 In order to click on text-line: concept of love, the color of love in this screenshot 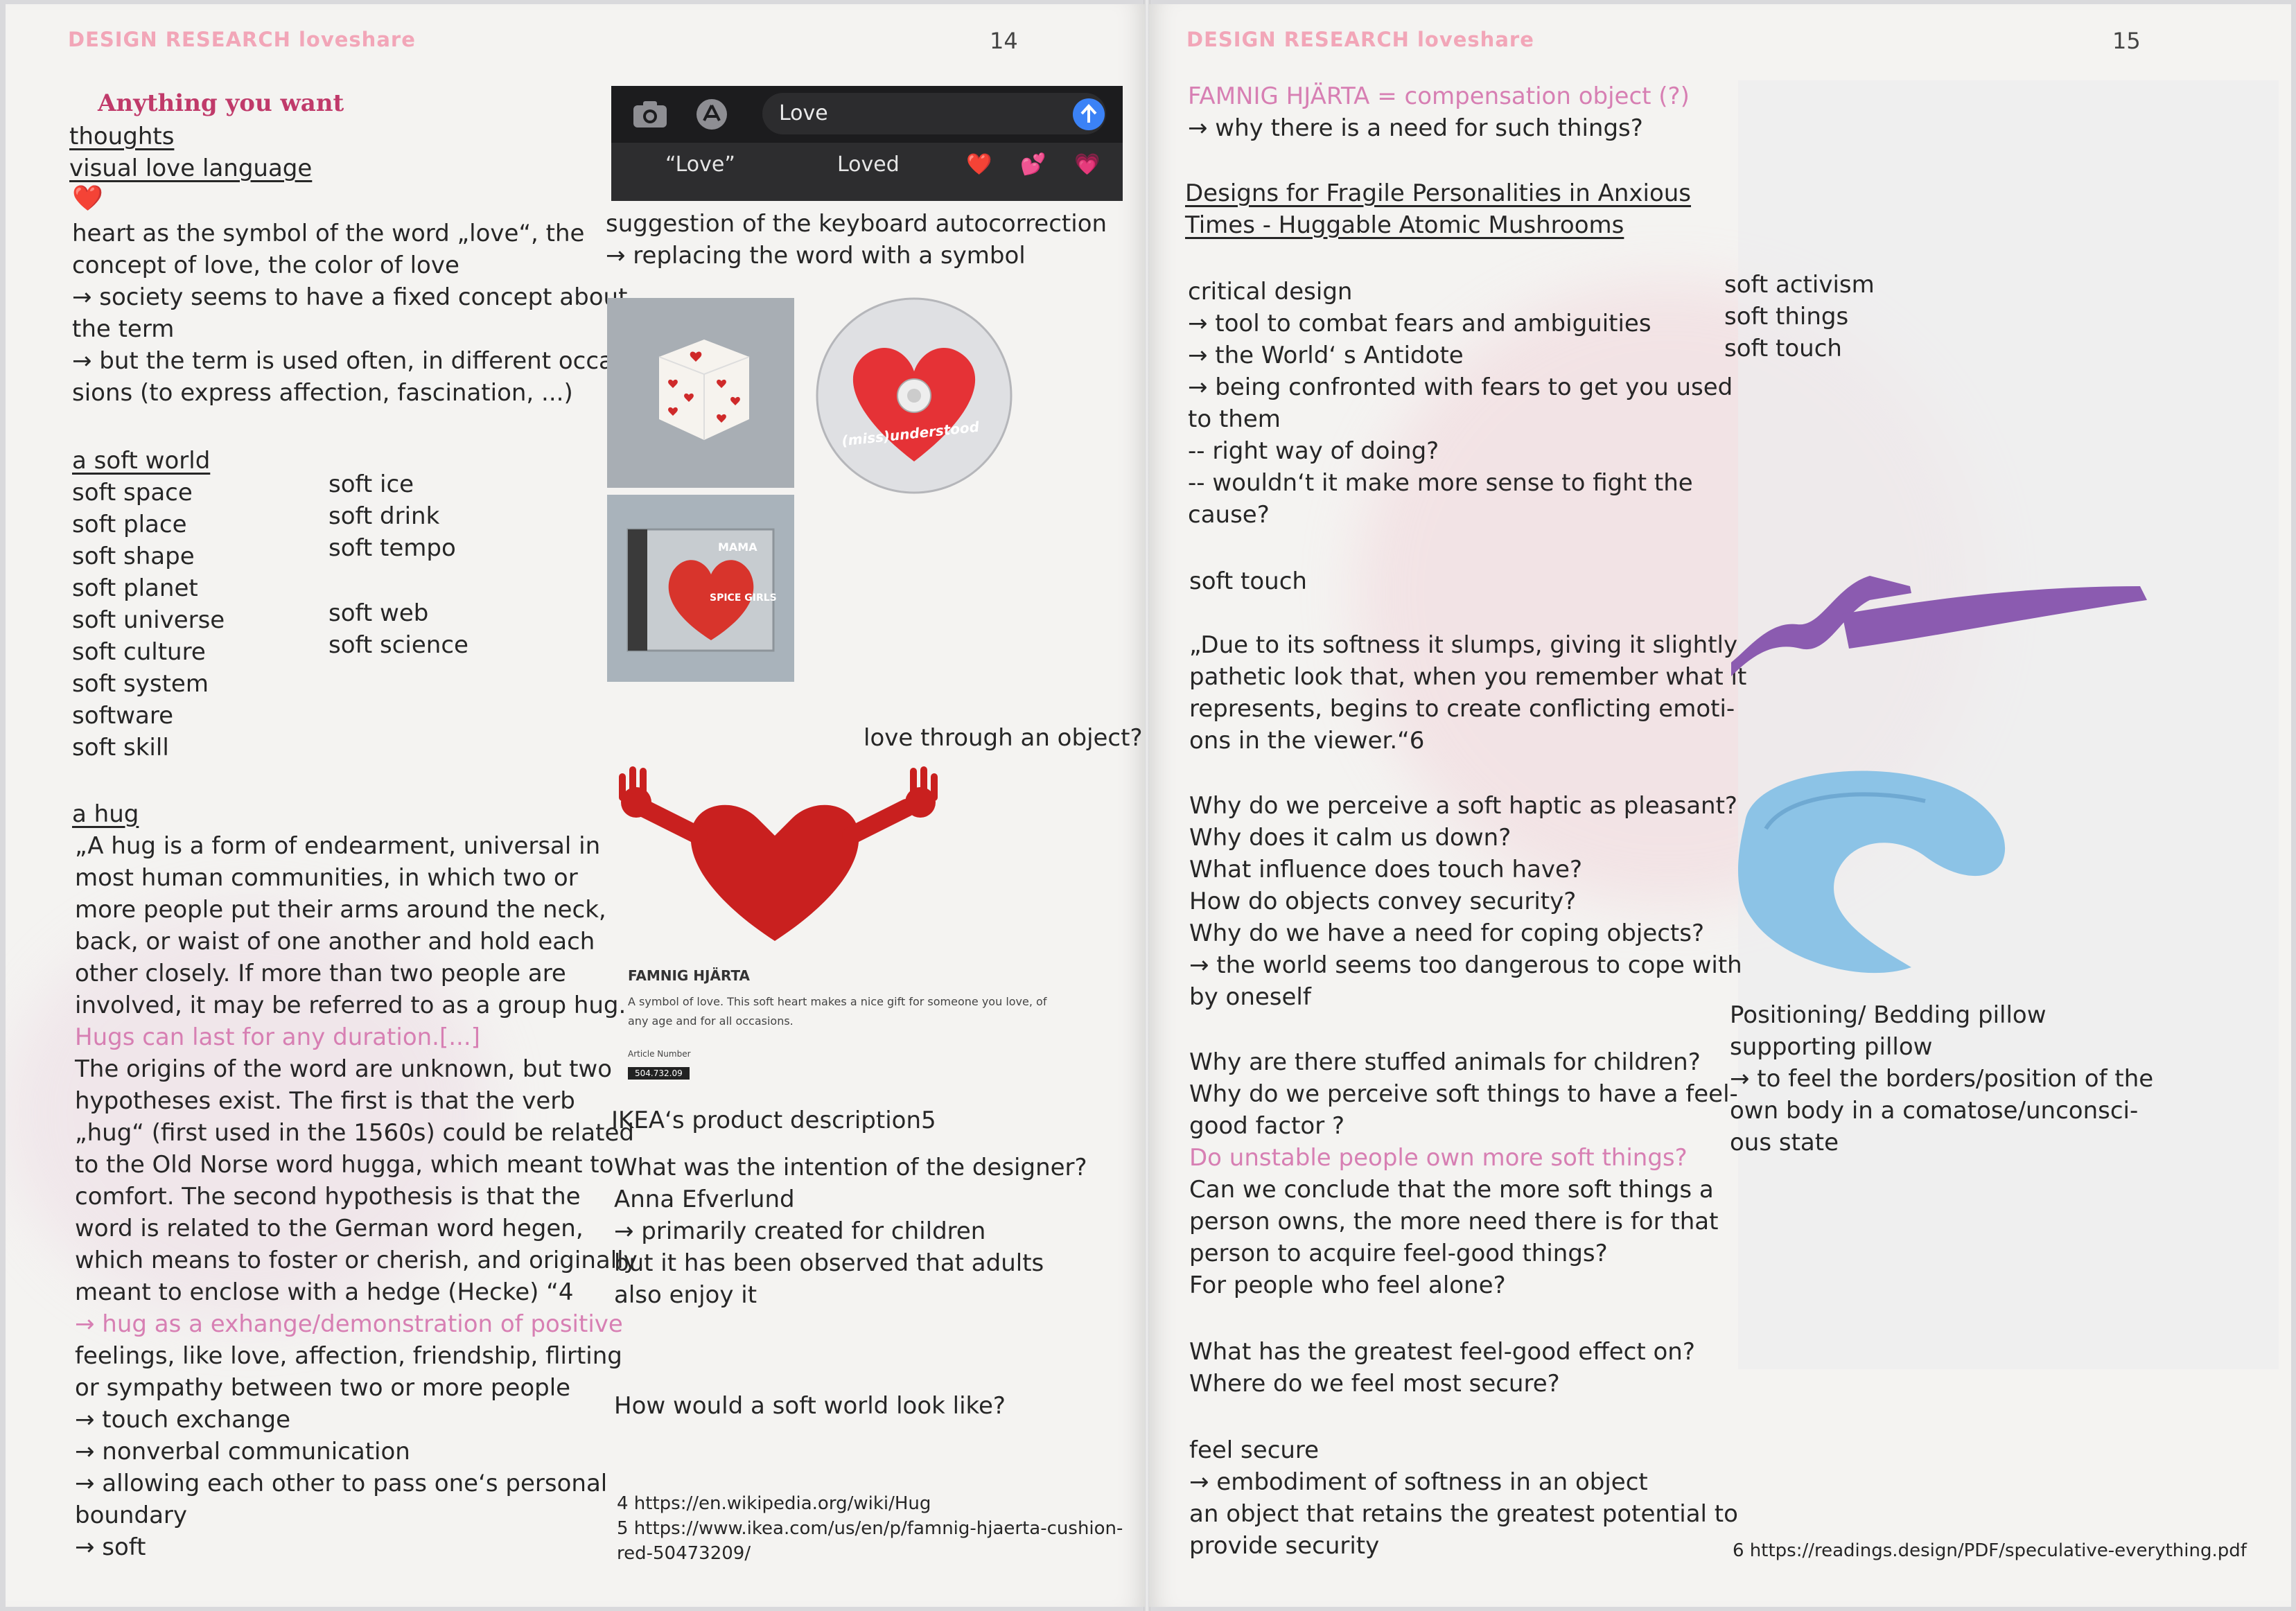, I will do `click(265, 265)`.